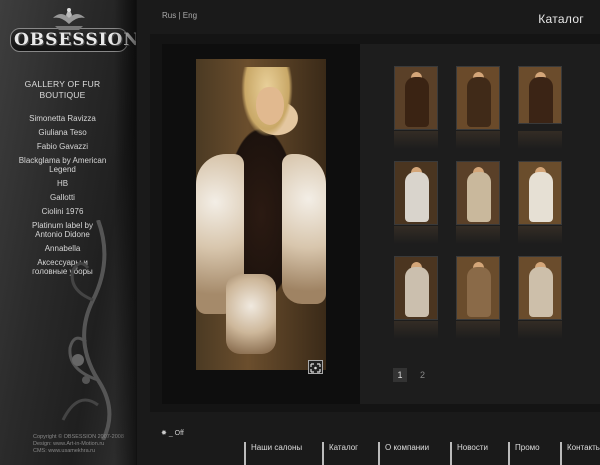 This screenshot has height=465, width=600. I want to click on lang-eng-link: Eng, so click(190, 15).